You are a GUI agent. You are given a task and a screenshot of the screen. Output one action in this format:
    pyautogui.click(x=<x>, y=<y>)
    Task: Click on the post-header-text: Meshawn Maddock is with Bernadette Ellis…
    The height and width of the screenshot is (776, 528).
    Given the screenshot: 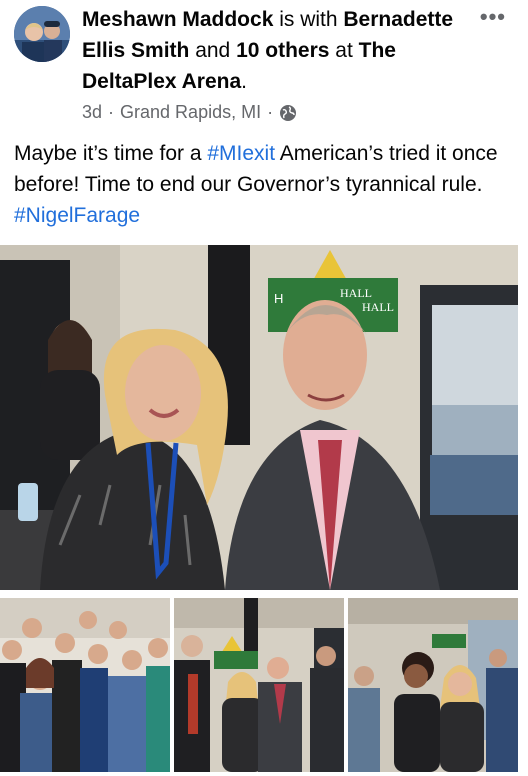 What is the action you would take?
    pyautogui.click(x=282, y=50)
    